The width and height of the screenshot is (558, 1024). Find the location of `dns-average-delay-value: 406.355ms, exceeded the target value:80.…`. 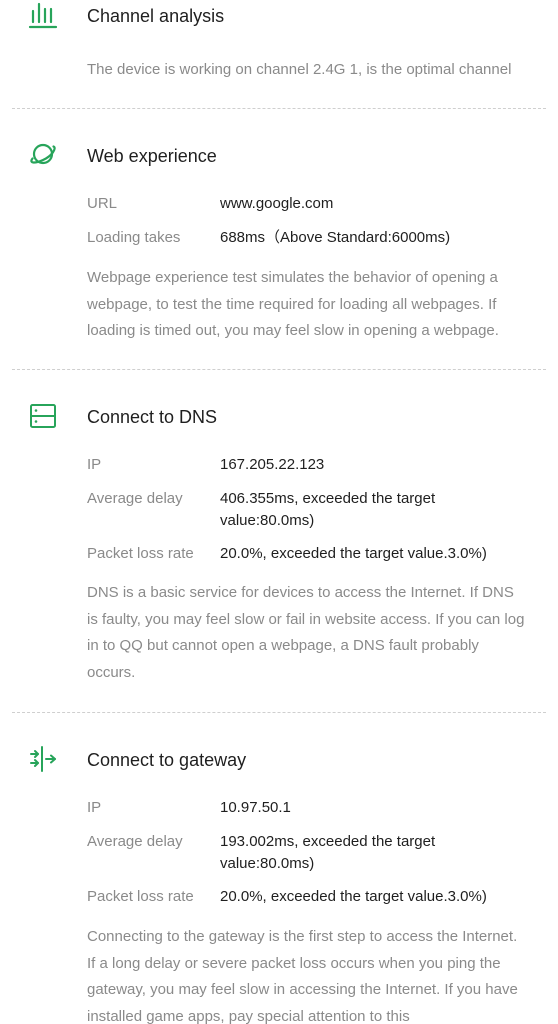

dns-average-delay-value: 406.355ms, exceeded the target value:80.… is located at coordinates (328, 509).